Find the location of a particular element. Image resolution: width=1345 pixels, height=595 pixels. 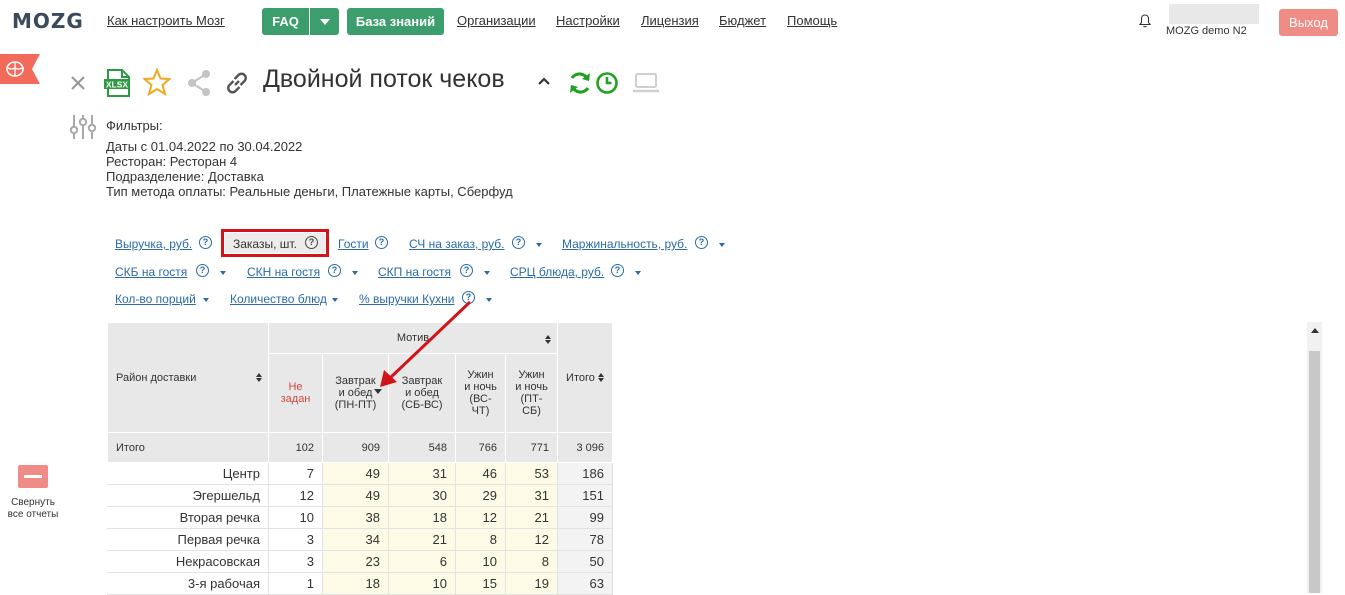

data-cell: 7 is located at coordinates (295, 473).